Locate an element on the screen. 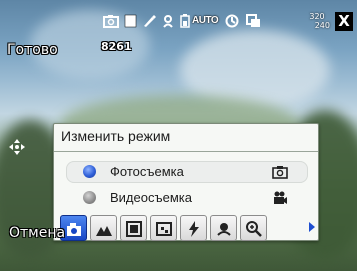 Image resolution: width=357 pixels, height=271 pixels. option-photo-mode: Фотосъемка is located at coordinates (187, 172).